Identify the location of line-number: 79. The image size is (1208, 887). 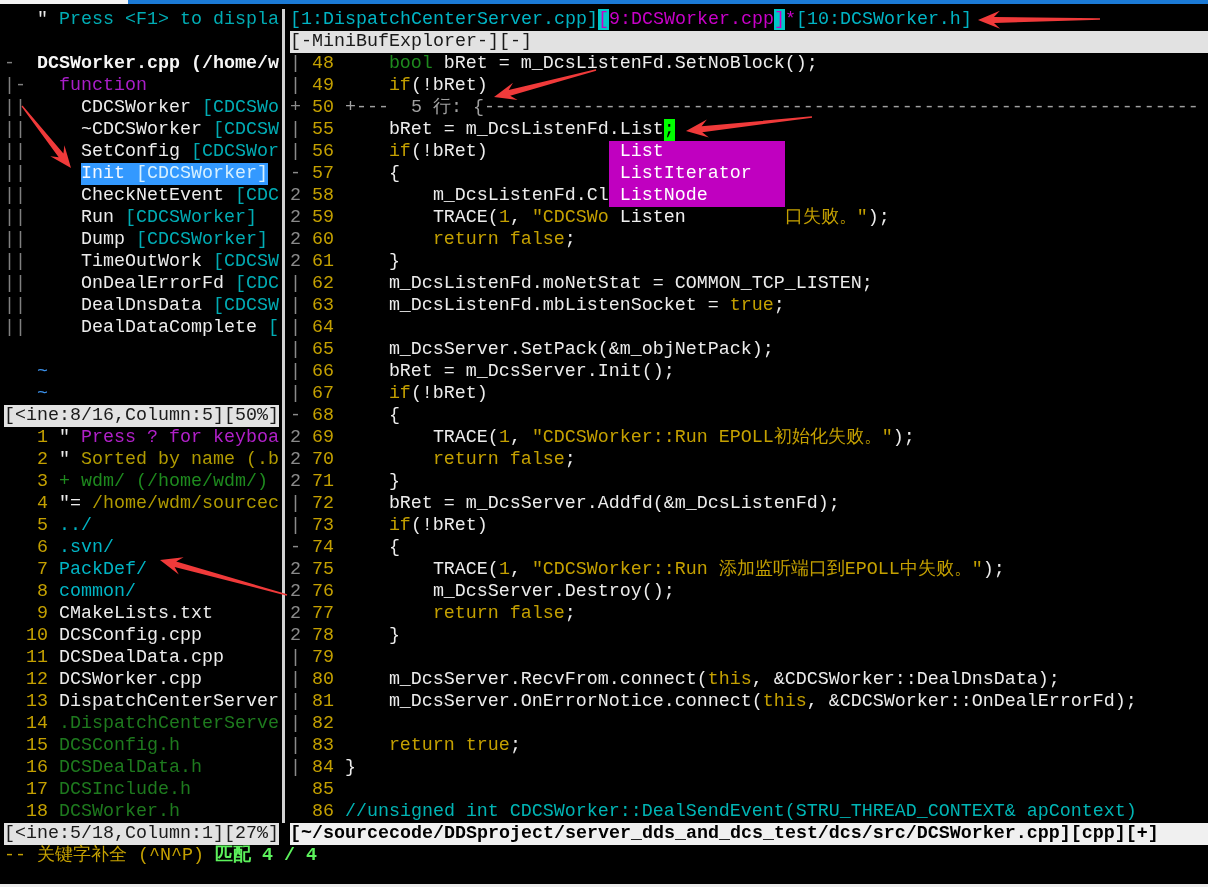
(322, 658).